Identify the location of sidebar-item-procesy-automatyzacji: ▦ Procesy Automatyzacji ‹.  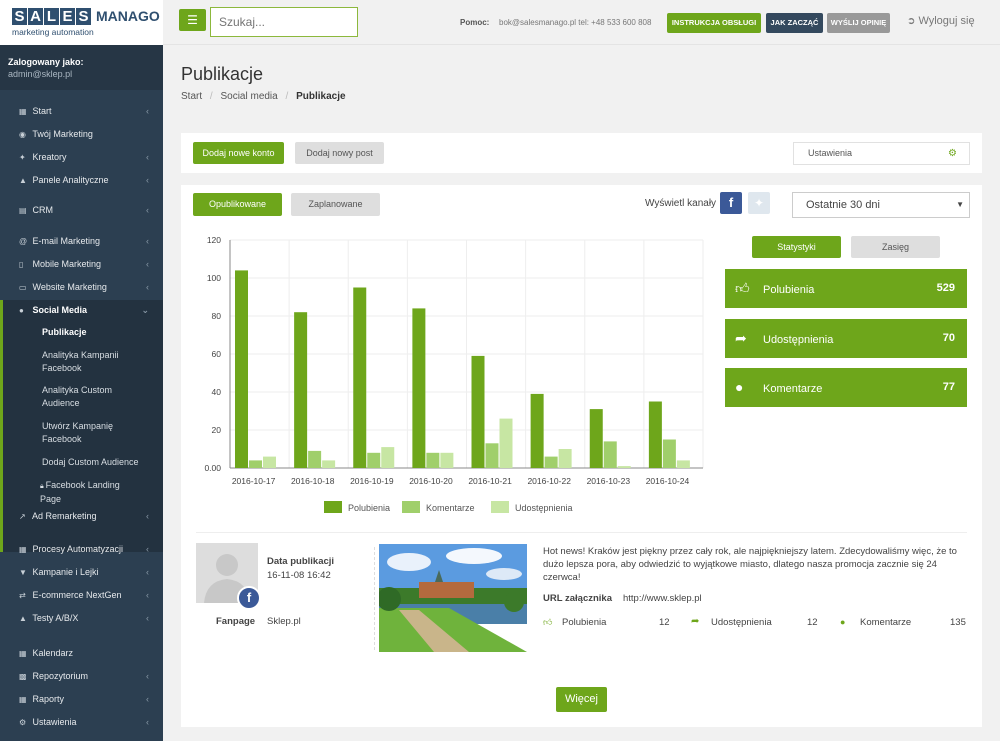
(81, 549).